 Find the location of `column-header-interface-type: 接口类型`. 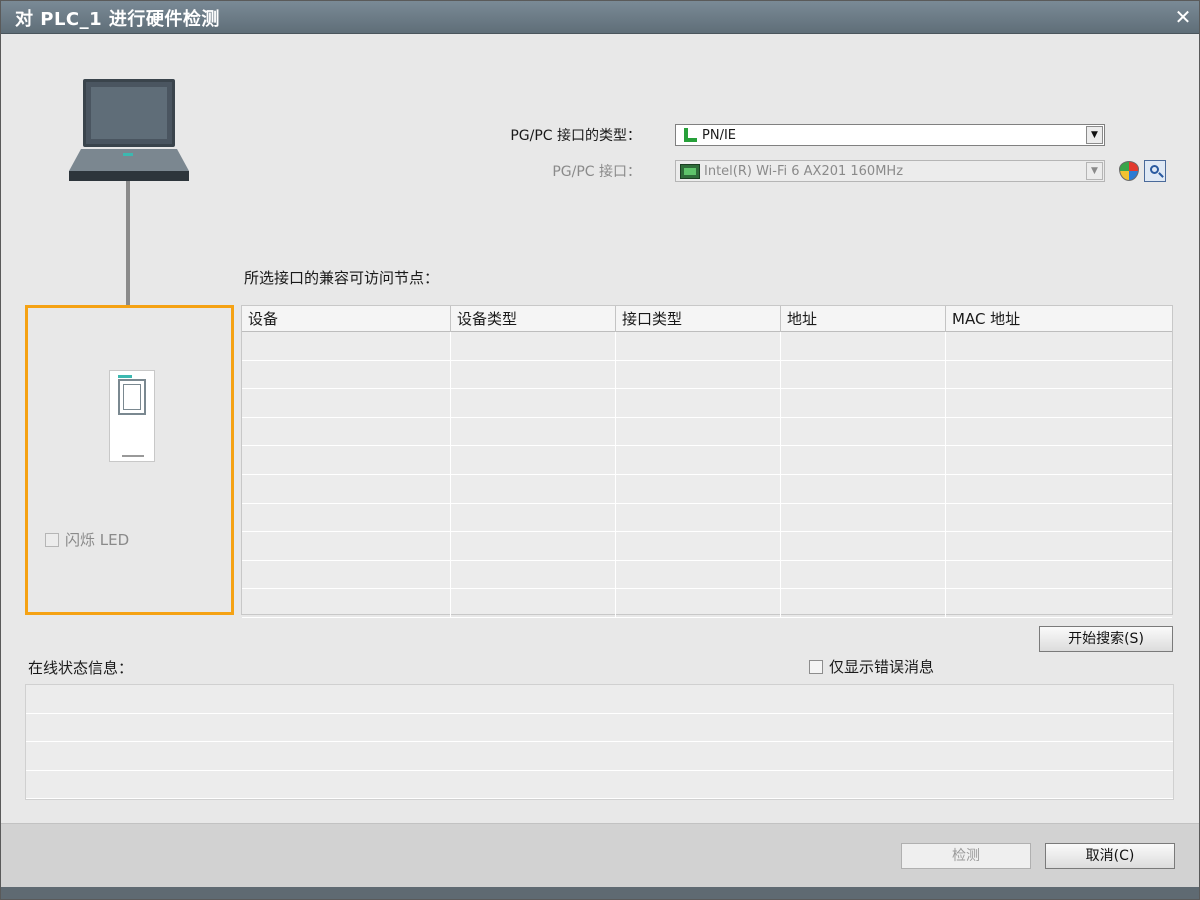

column-header-interface-type: 接口类型 is located at coordinates (698, 319).